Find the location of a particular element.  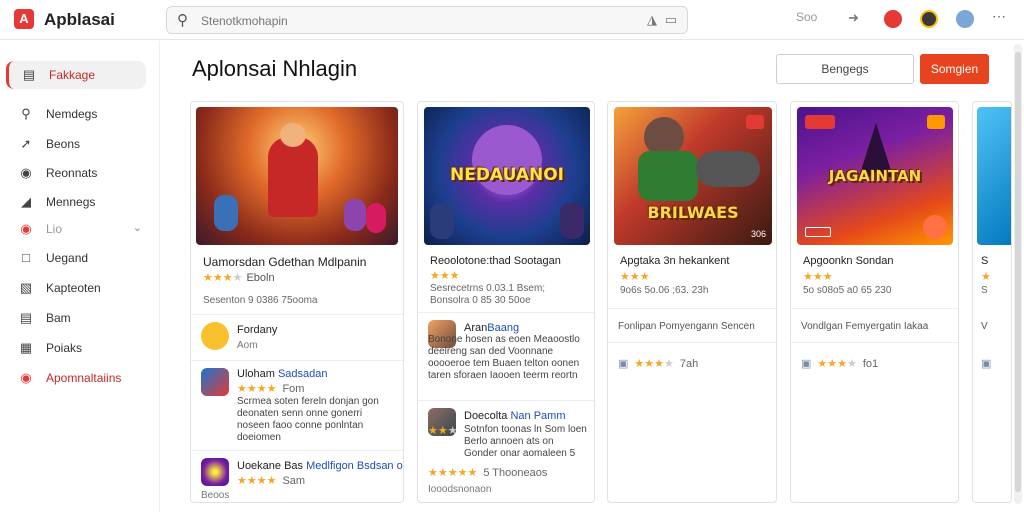

rating-value: fo1 is located at coordinates (870, 364).